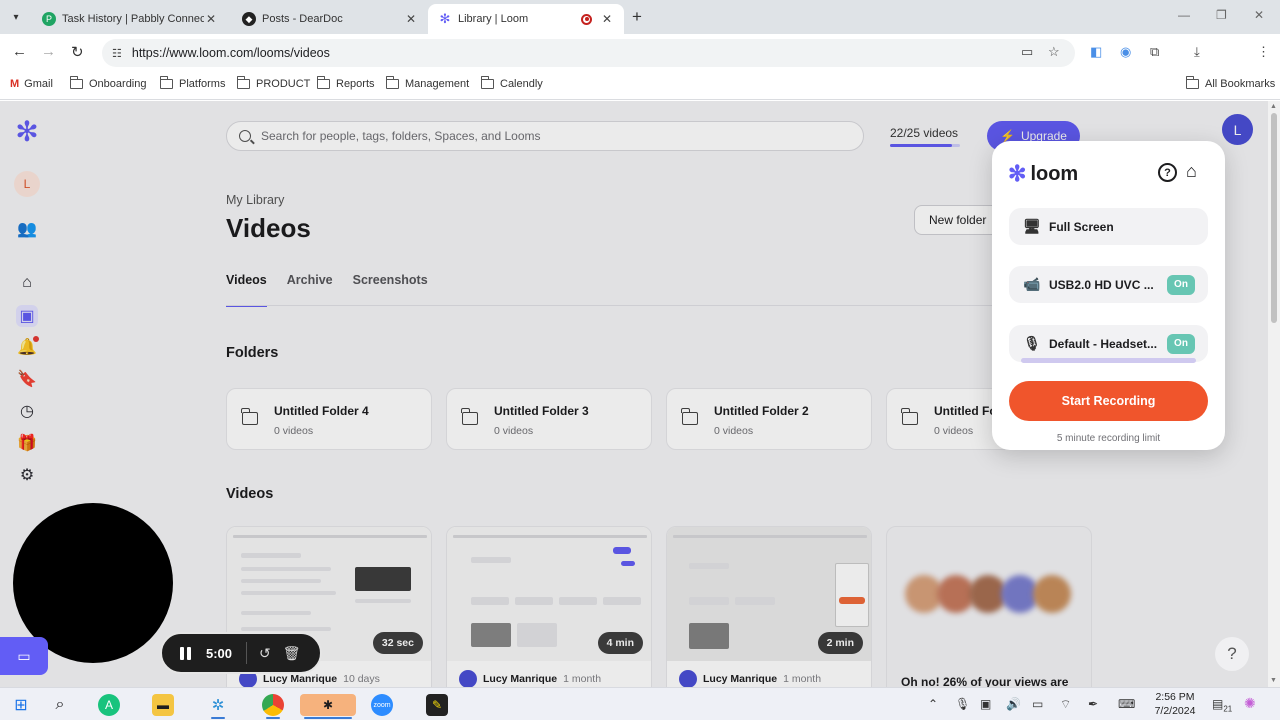 The width and height of the screenshot is (1280, 720). Describe the element at coordinates (1274, 394) in the screenshot. I see `scrollbar: ▲ ▼` at that location.